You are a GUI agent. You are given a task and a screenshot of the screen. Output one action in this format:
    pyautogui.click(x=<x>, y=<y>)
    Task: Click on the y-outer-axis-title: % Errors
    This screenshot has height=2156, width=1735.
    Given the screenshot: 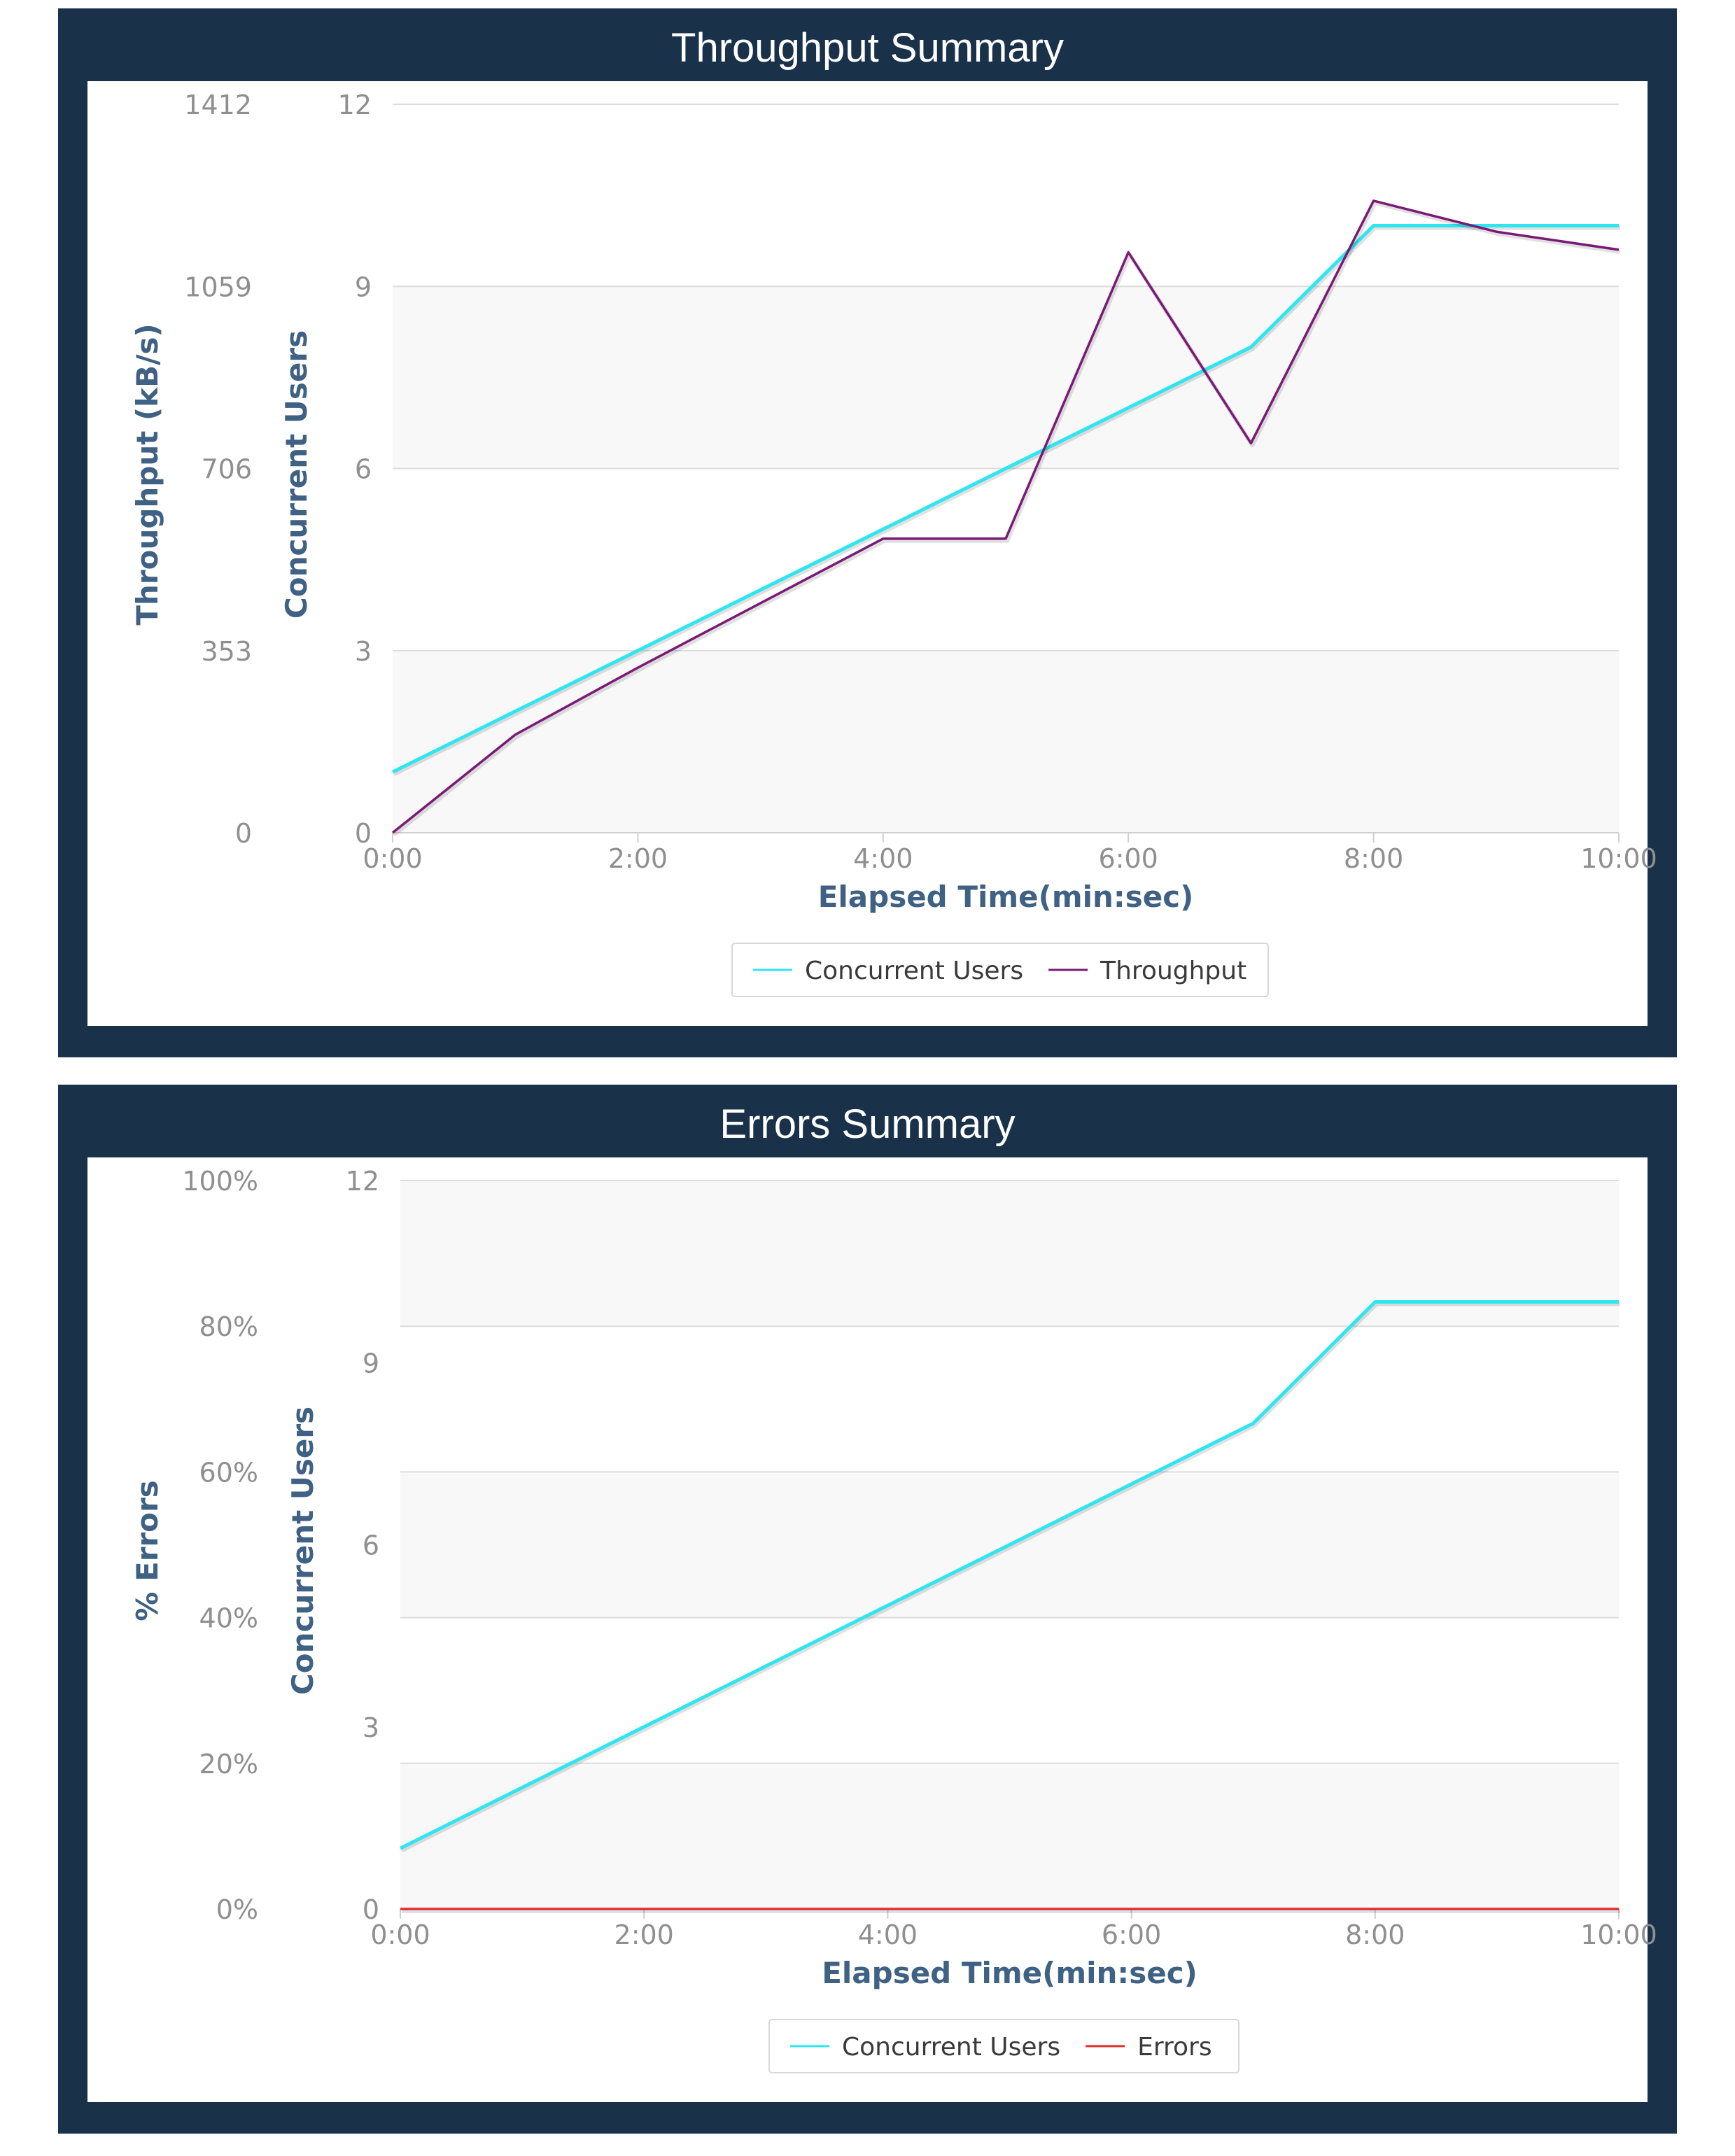 What is the action you would take?
    pyautogui.click(x=147, y=1550)
    